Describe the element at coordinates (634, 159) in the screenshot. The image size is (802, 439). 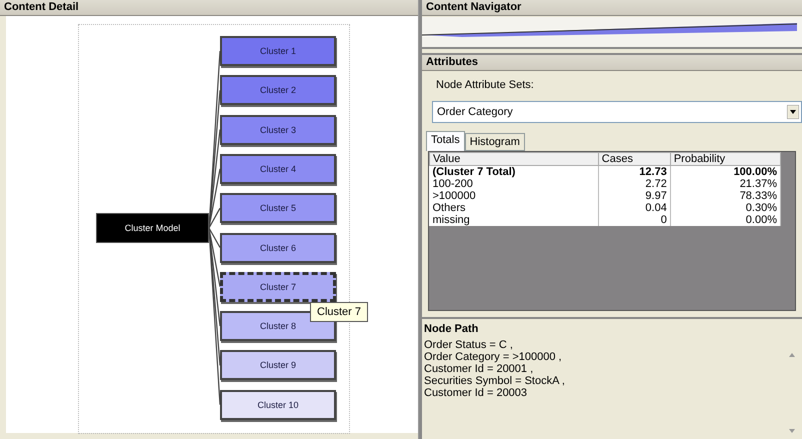
I see `column-header: Cases` at that location.